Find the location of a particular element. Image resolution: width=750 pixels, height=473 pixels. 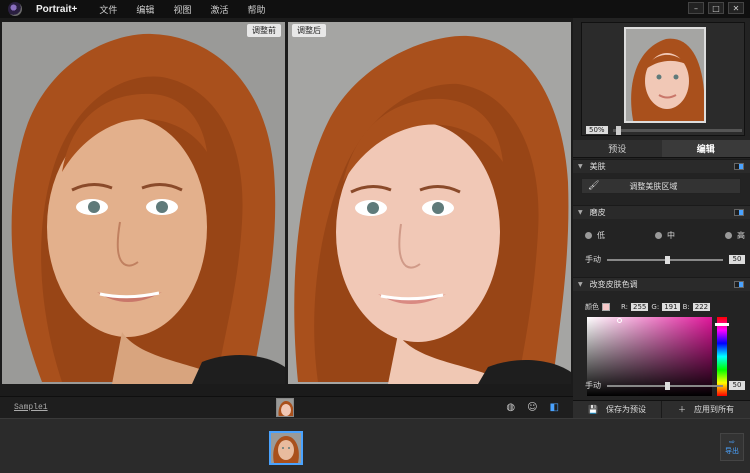

export-button: ⇨ 导出 is located at coordinates (732, 447).